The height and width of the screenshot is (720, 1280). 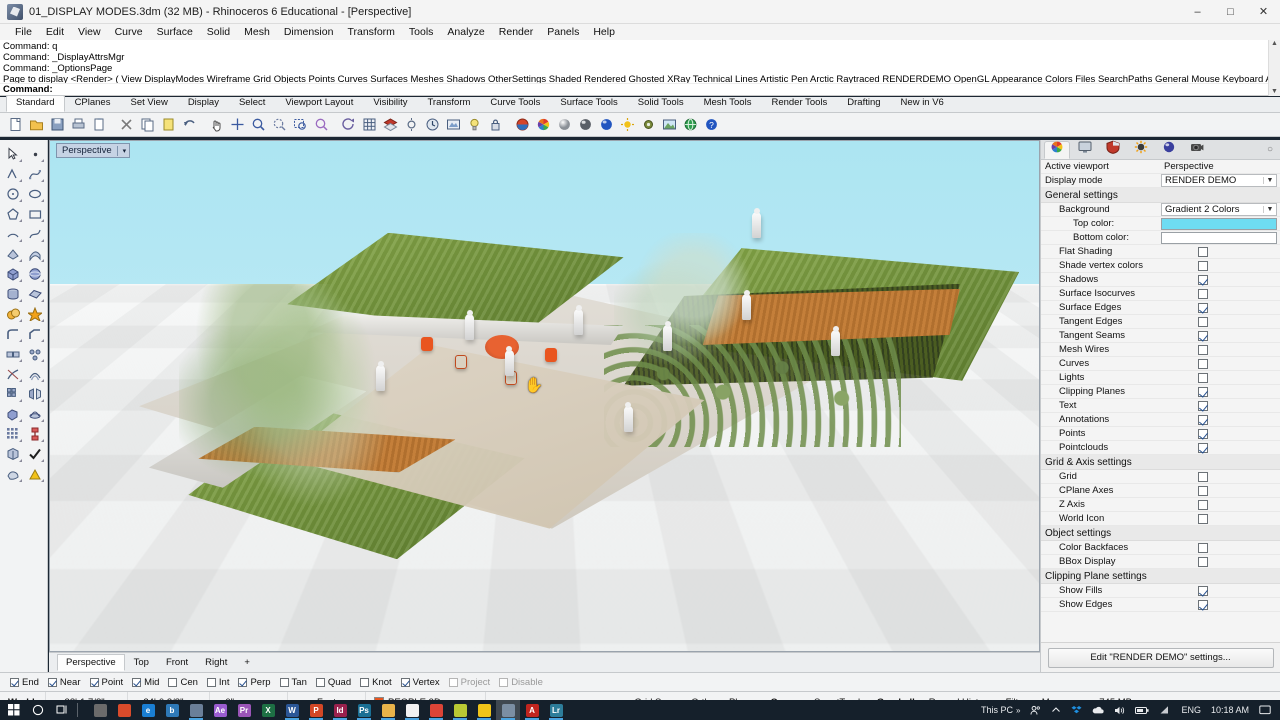 I want to click on grid-snap-icon, so click(x=369, y=124).